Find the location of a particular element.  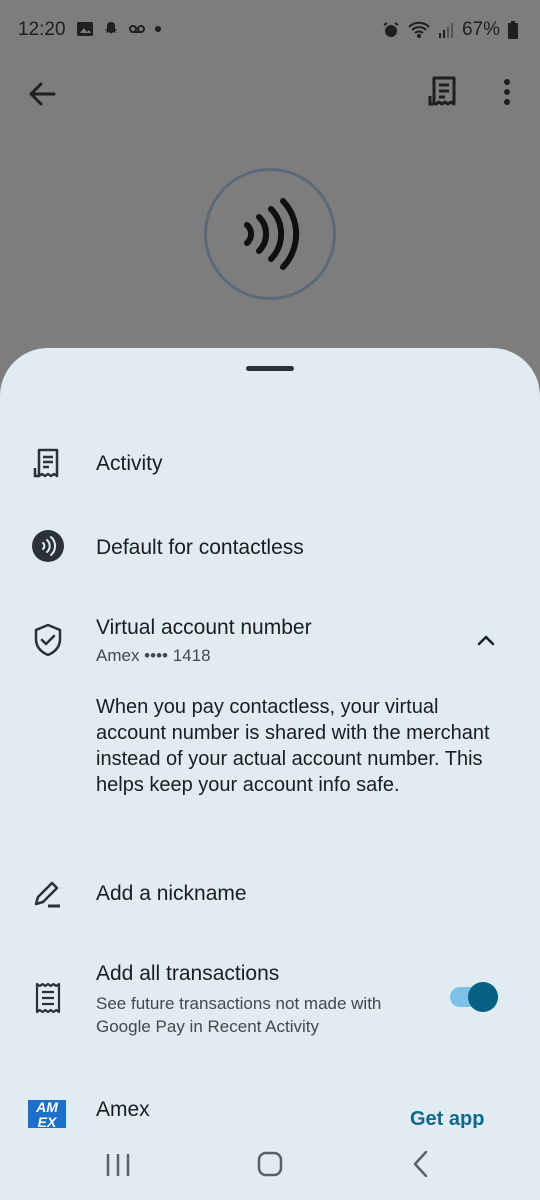

contactless-indicator is located at coordinates (270, 234).